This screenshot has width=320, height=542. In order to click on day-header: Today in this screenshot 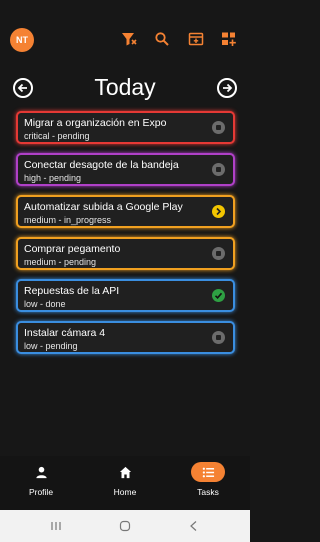, I will do `click(125, 87)`.